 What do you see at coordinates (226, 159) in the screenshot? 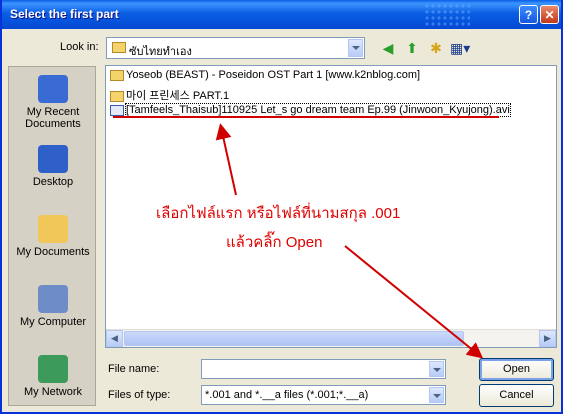
I see `annotation-arrow-up` at bounding box center [226, 159].